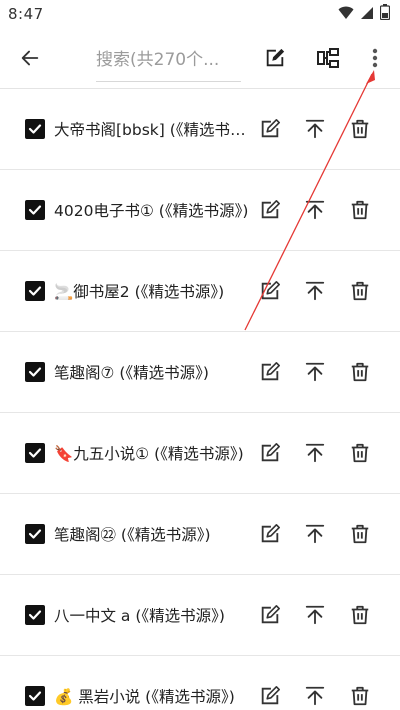 Image resolution: width=400 pixels, height=710 pixels. I want to click on search-input, so click(168, 59).